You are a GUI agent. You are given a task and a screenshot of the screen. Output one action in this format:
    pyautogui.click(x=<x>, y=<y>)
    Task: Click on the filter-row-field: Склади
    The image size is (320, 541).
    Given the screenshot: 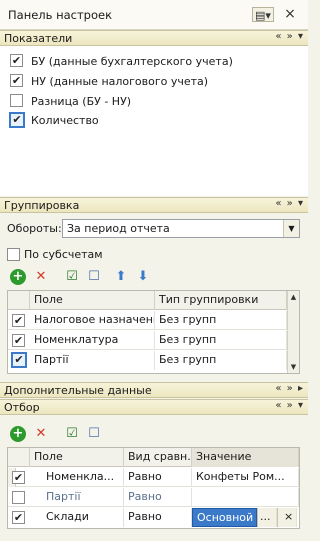 What is the action you would take?
    pyautogui.click(x=77, y=517)
    